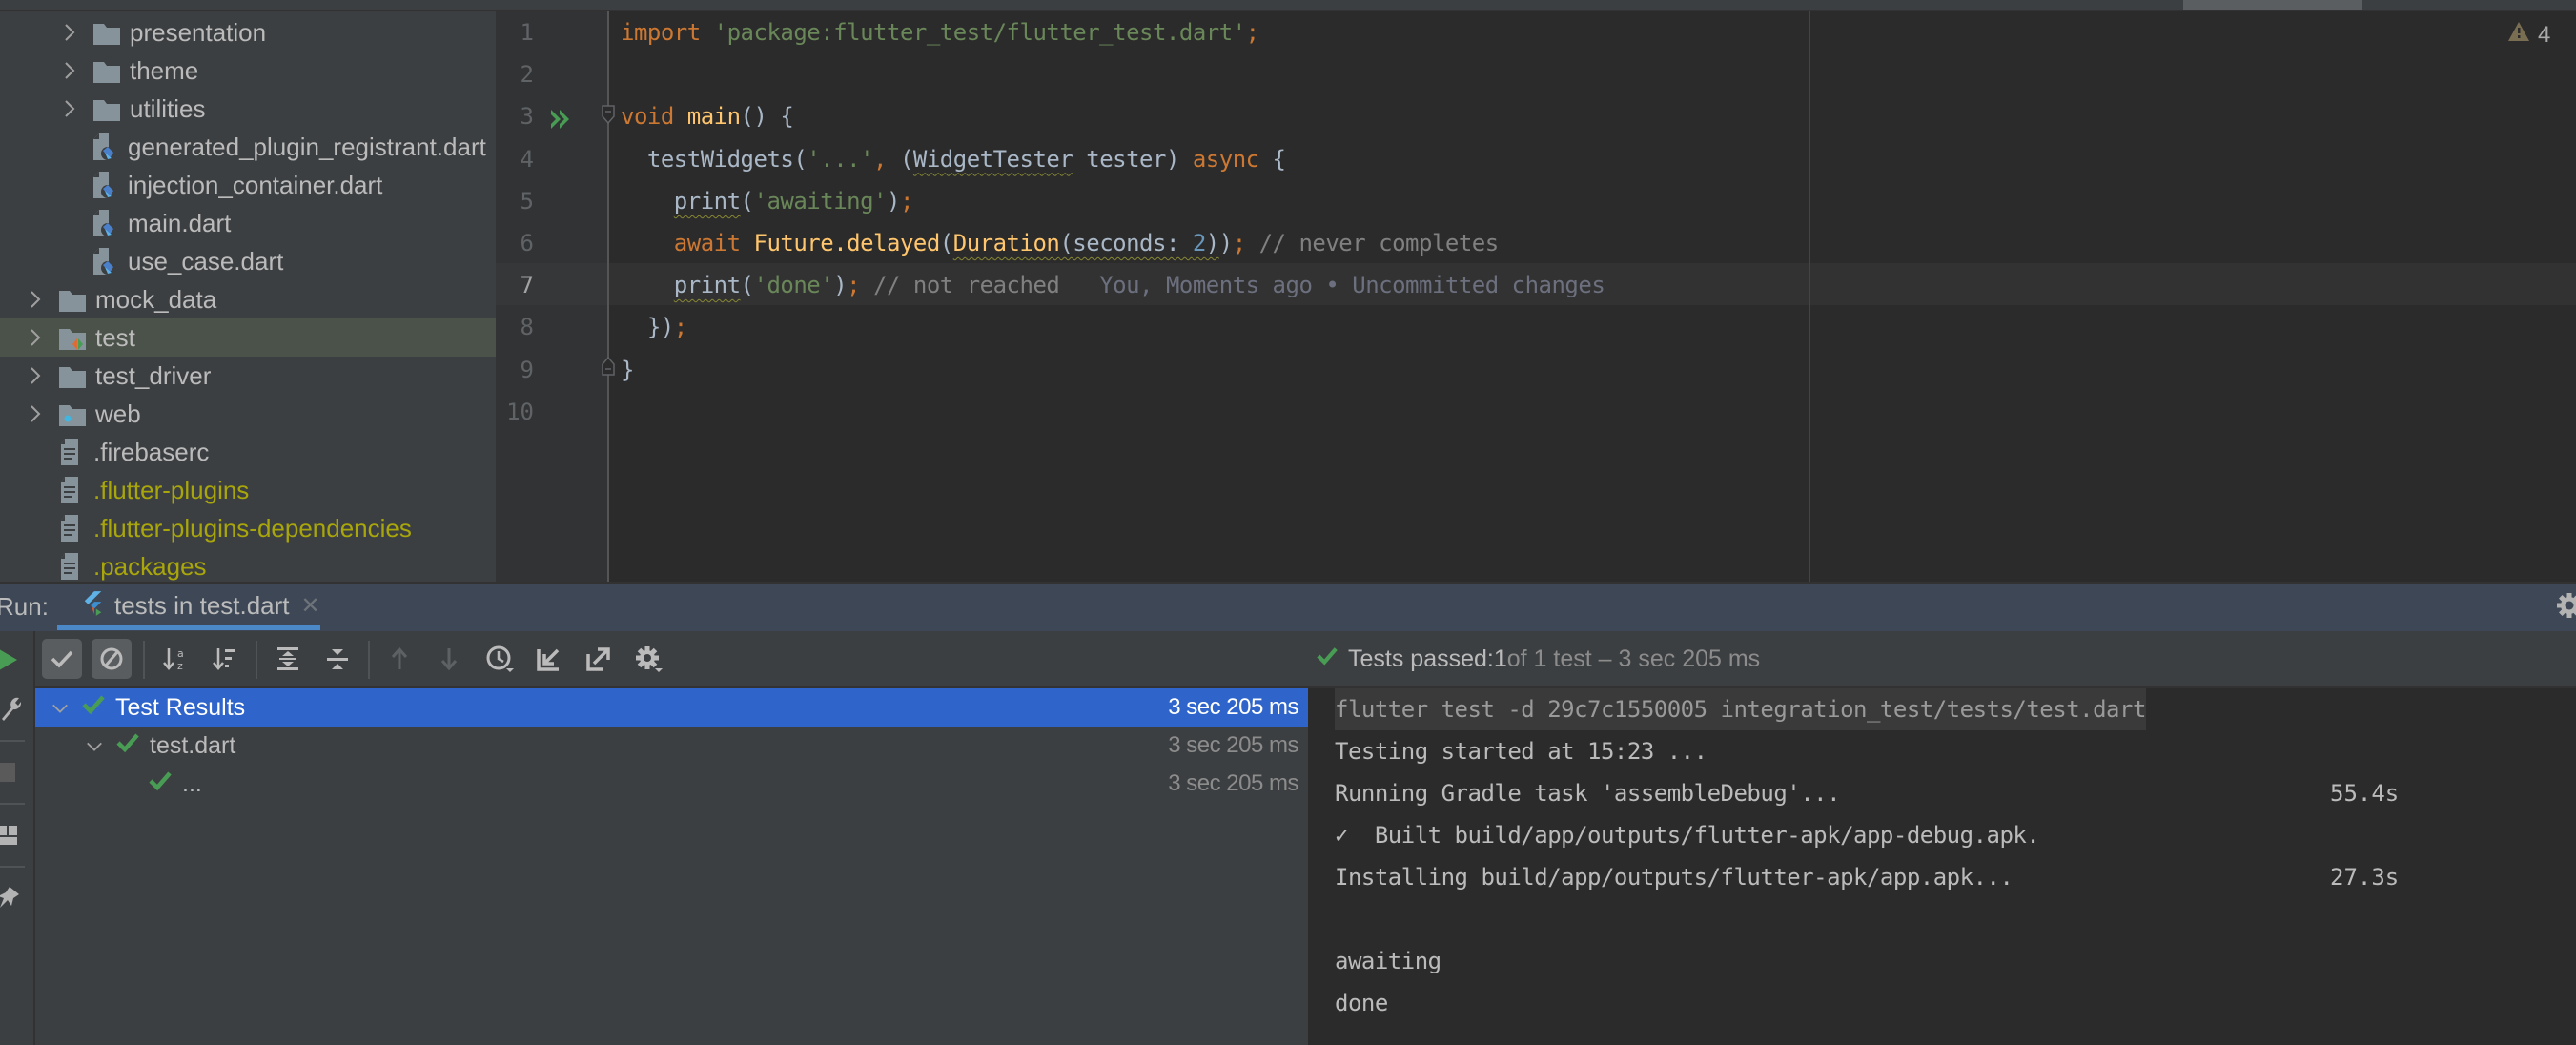 The height and width of the screenshot is (1045, 2576). Describe the element at coordinates (11, 708) in the screenshot. I see `wrench-icon` at that location.